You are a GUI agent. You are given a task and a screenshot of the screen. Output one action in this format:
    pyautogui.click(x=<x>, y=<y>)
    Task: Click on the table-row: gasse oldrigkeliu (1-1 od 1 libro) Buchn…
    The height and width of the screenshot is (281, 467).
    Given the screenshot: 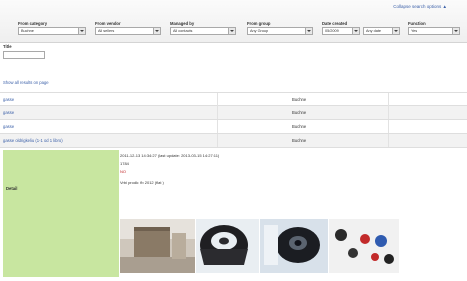 What is the action you would take?
    pyautogui.click(x=233, y=141)
    